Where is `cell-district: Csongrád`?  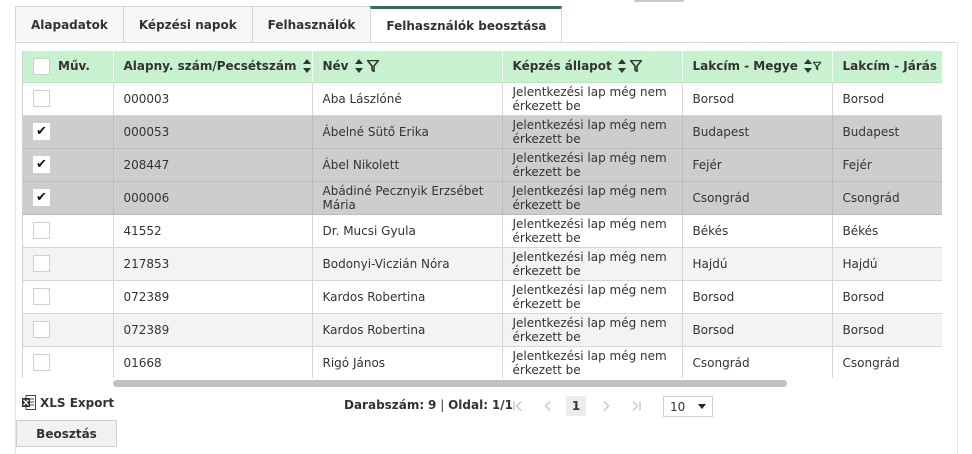 cell-district: Csongrád is located at coordinates (887, 362).